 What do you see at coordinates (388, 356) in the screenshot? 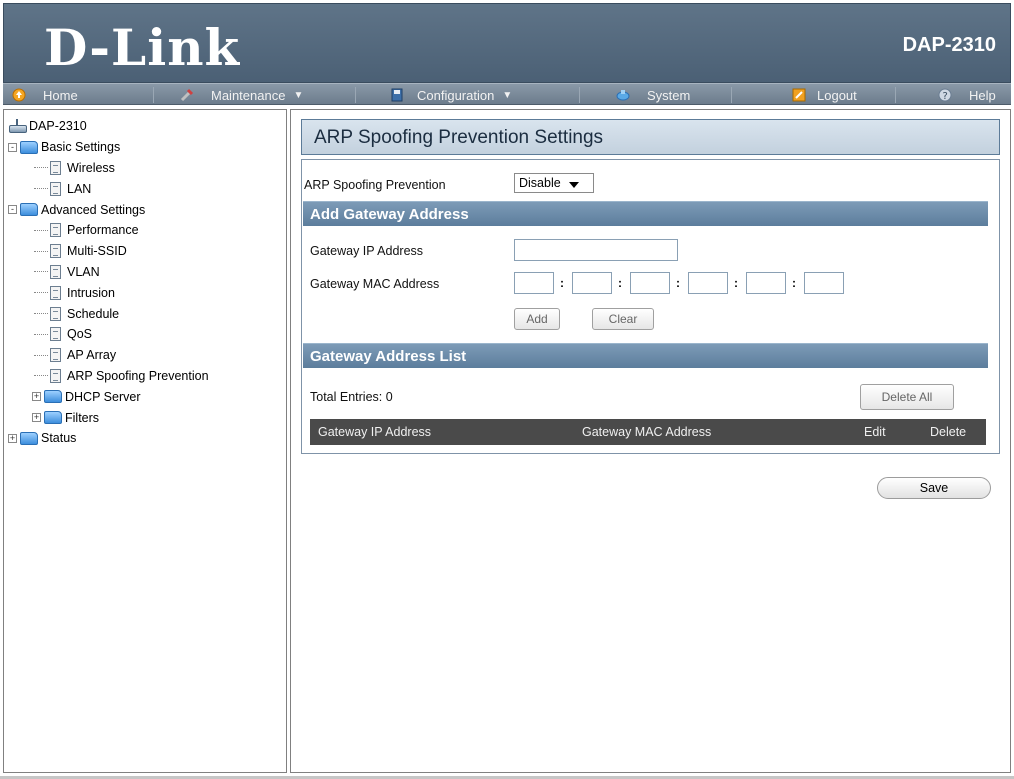
I see `gateway-list-heading: Gateway Address List` at bounding box center [388, 356].